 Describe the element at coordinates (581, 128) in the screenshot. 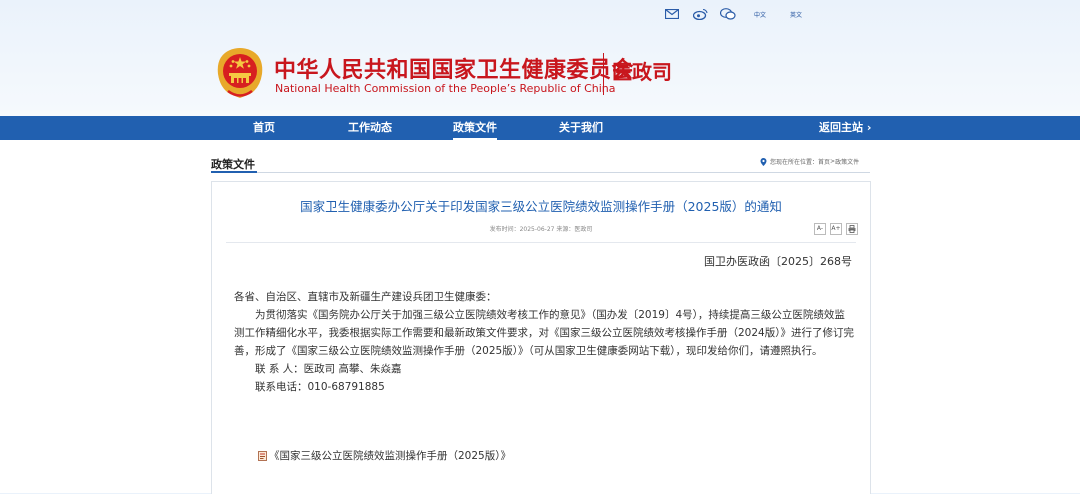

I see `nav-item-about-us: 关于我们` at that location.